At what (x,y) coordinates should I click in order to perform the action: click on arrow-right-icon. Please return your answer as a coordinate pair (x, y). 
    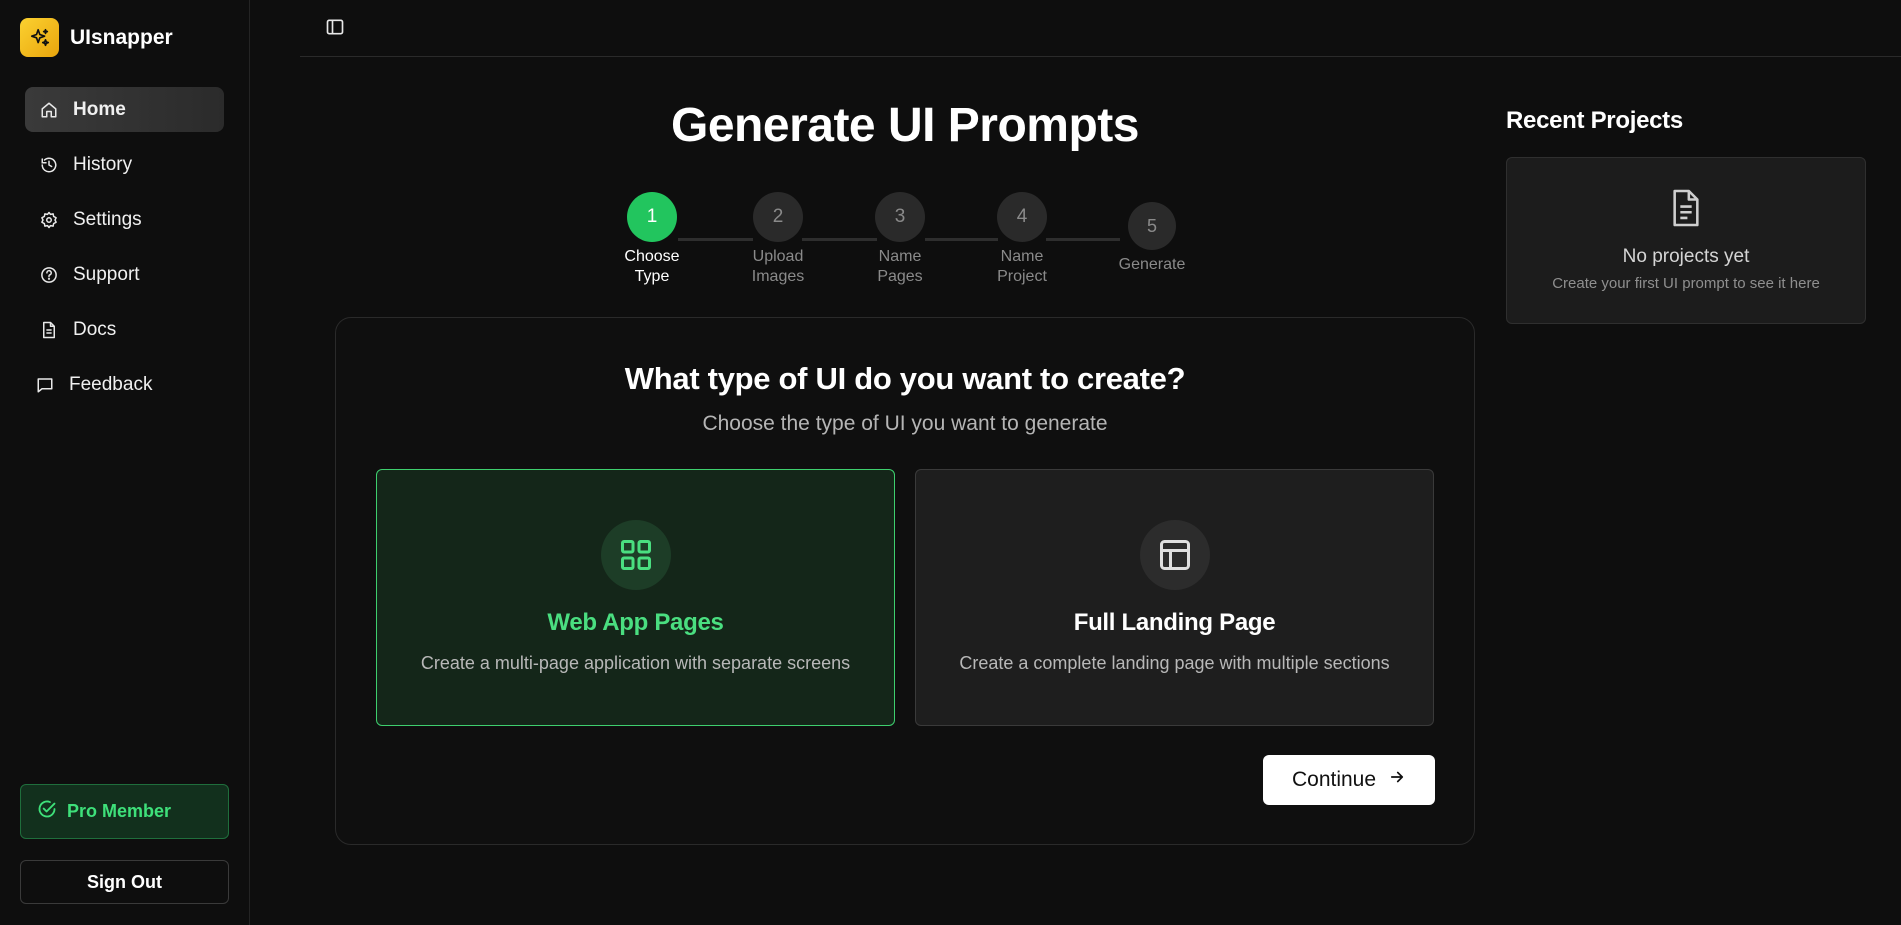
    Looking at the image, I should click on (1397, 780).